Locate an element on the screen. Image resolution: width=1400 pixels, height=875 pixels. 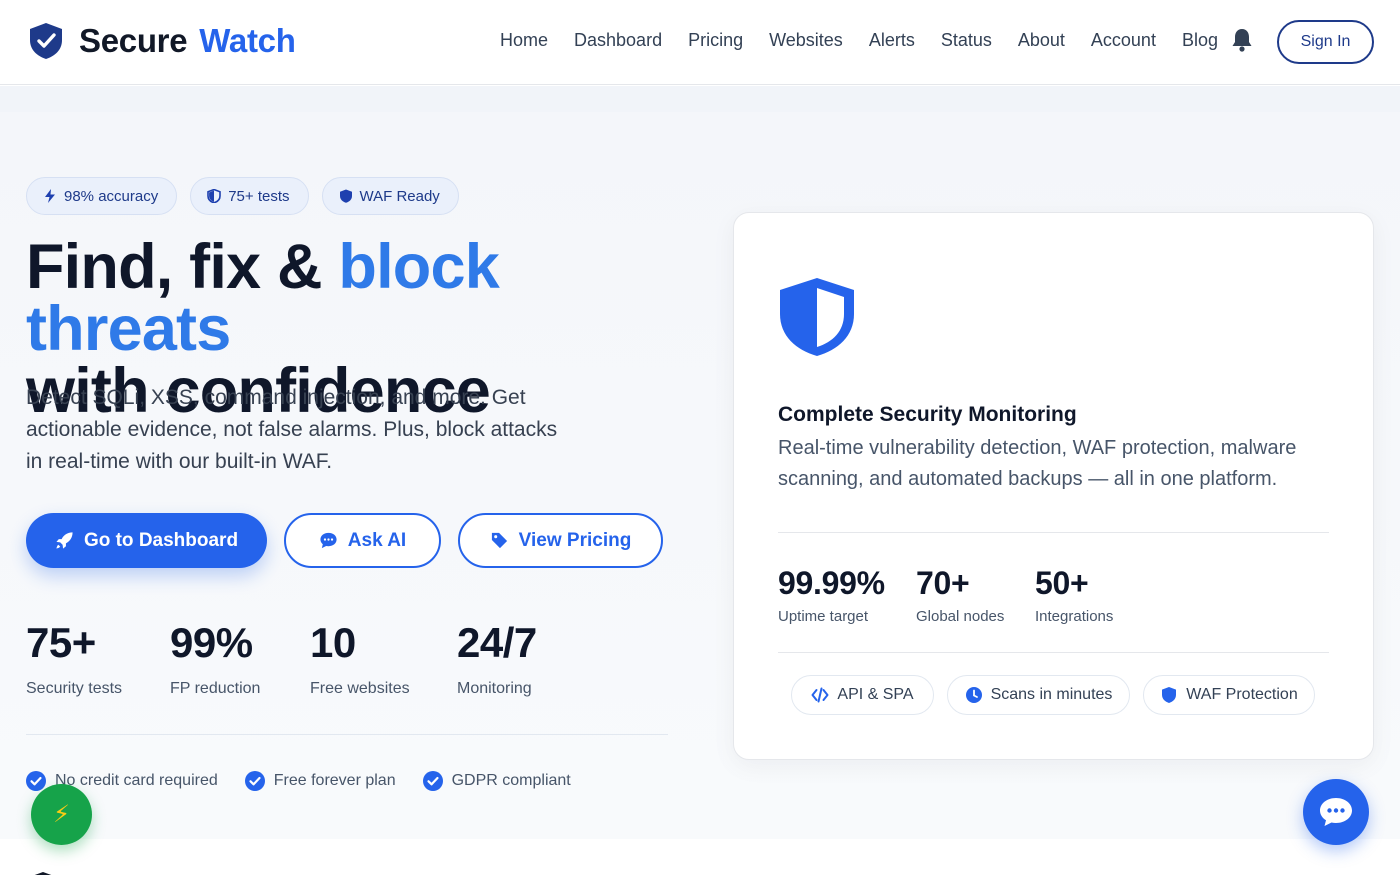
badge-waf-label: WAF Ready is located at coordinates (399, 196).